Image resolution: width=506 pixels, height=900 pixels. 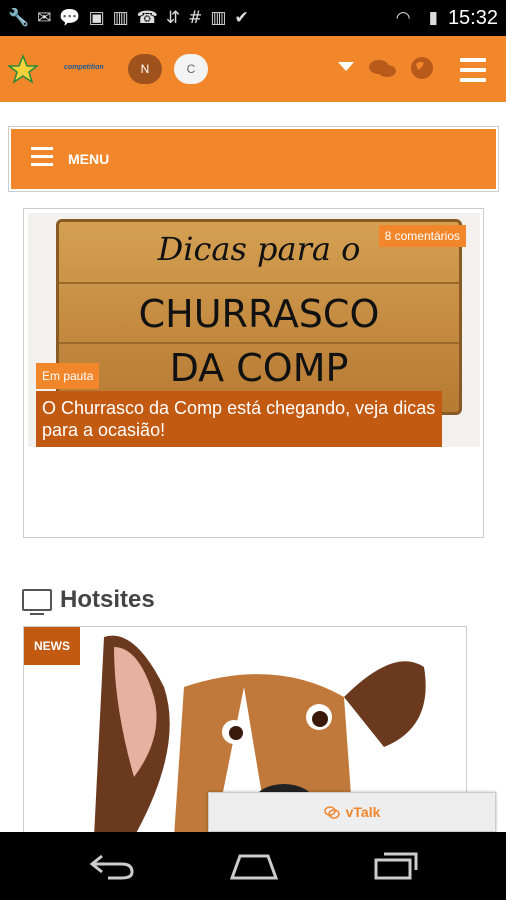 I want to click on menu-button: MENU, so click(x=253, y=159).